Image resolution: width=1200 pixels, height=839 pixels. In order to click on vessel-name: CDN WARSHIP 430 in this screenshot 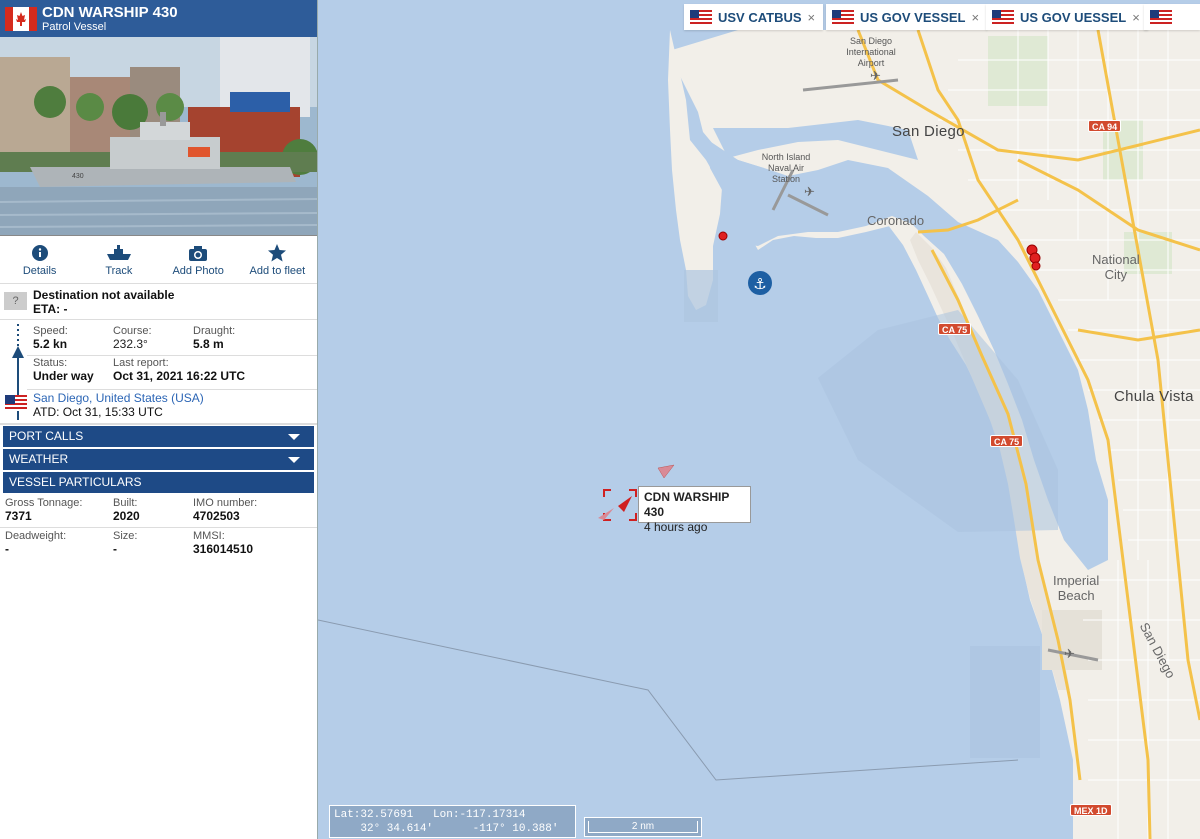, I will do `click(110, 12)`.